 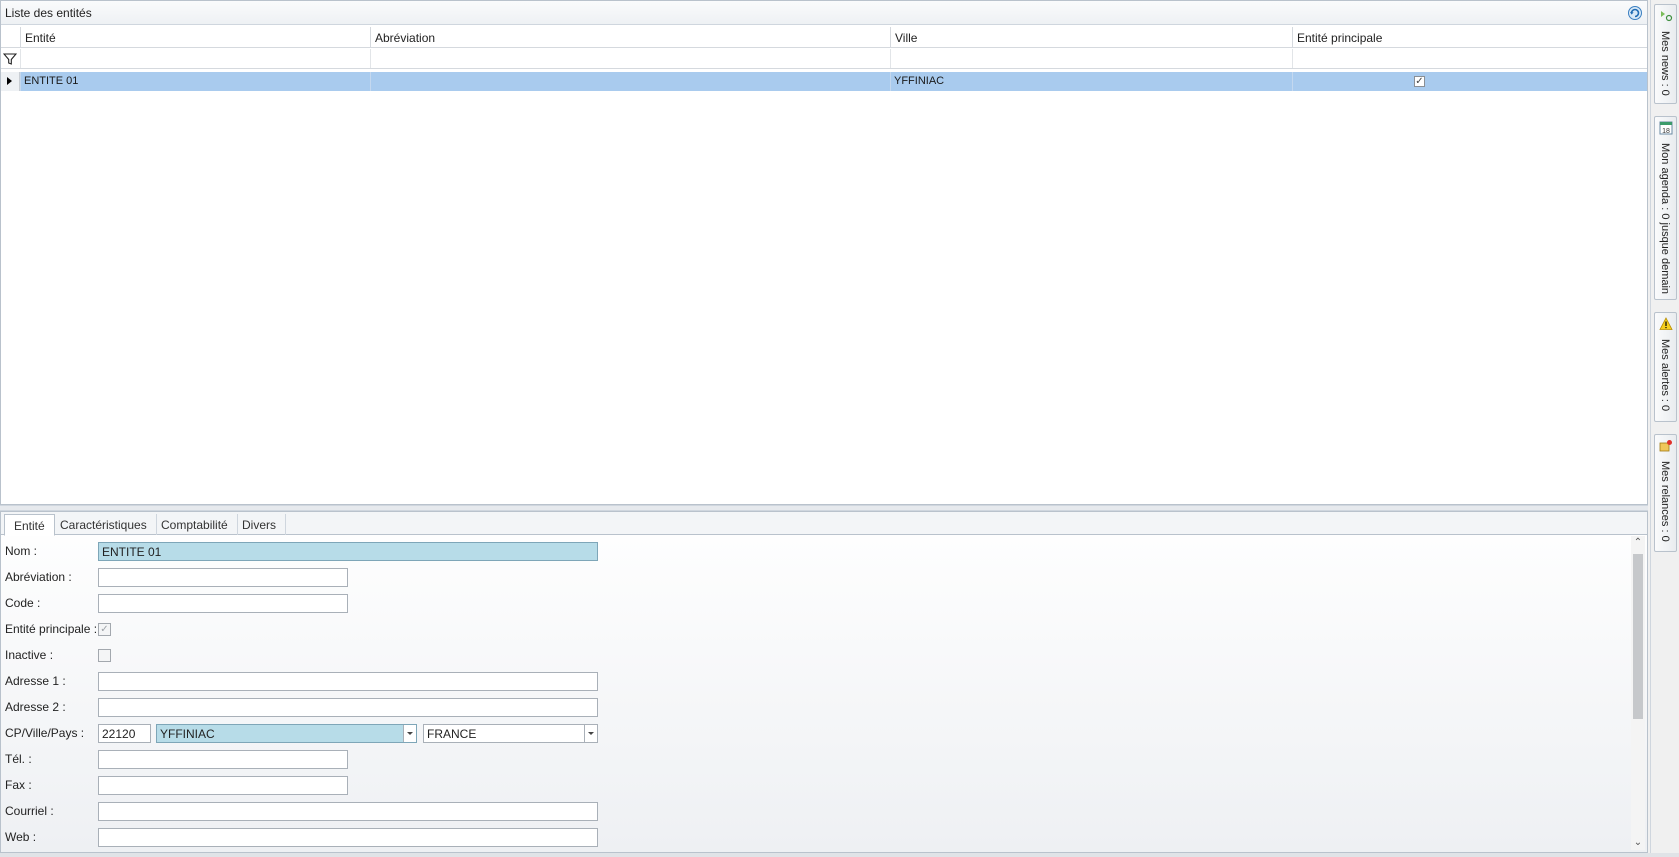 I want to click on scroll-up-icon: ⌃, so click(x=1638, y=543).